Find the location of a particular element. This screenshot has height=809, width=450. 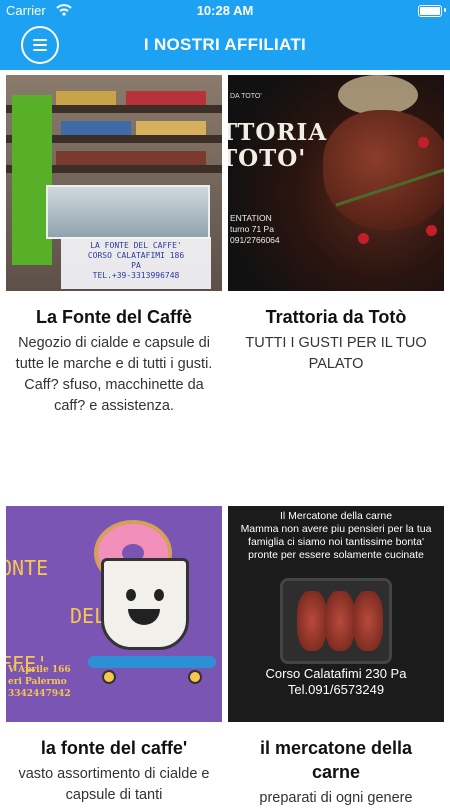

battery-tip is located at coordinates (445, 10).